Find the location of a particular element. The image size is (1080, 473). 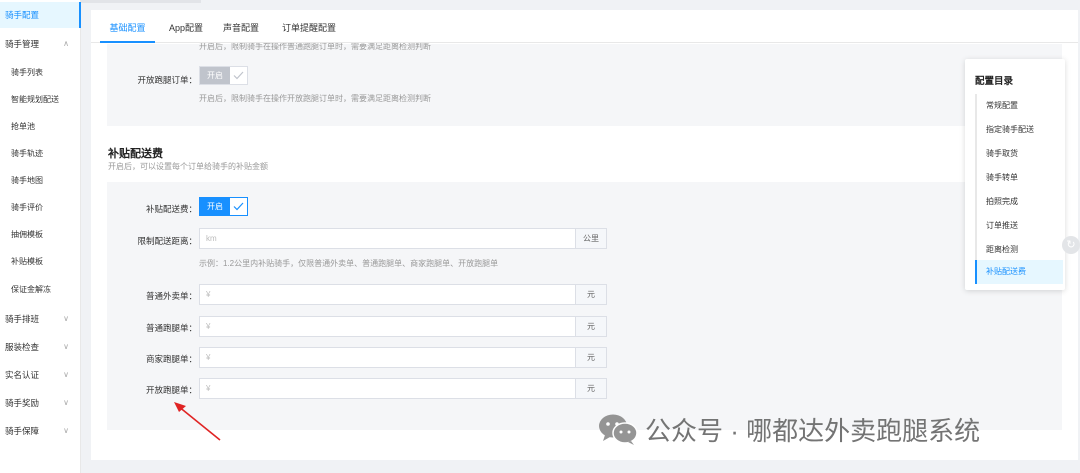

errand-amount-input is located at coordinates (387, 326).